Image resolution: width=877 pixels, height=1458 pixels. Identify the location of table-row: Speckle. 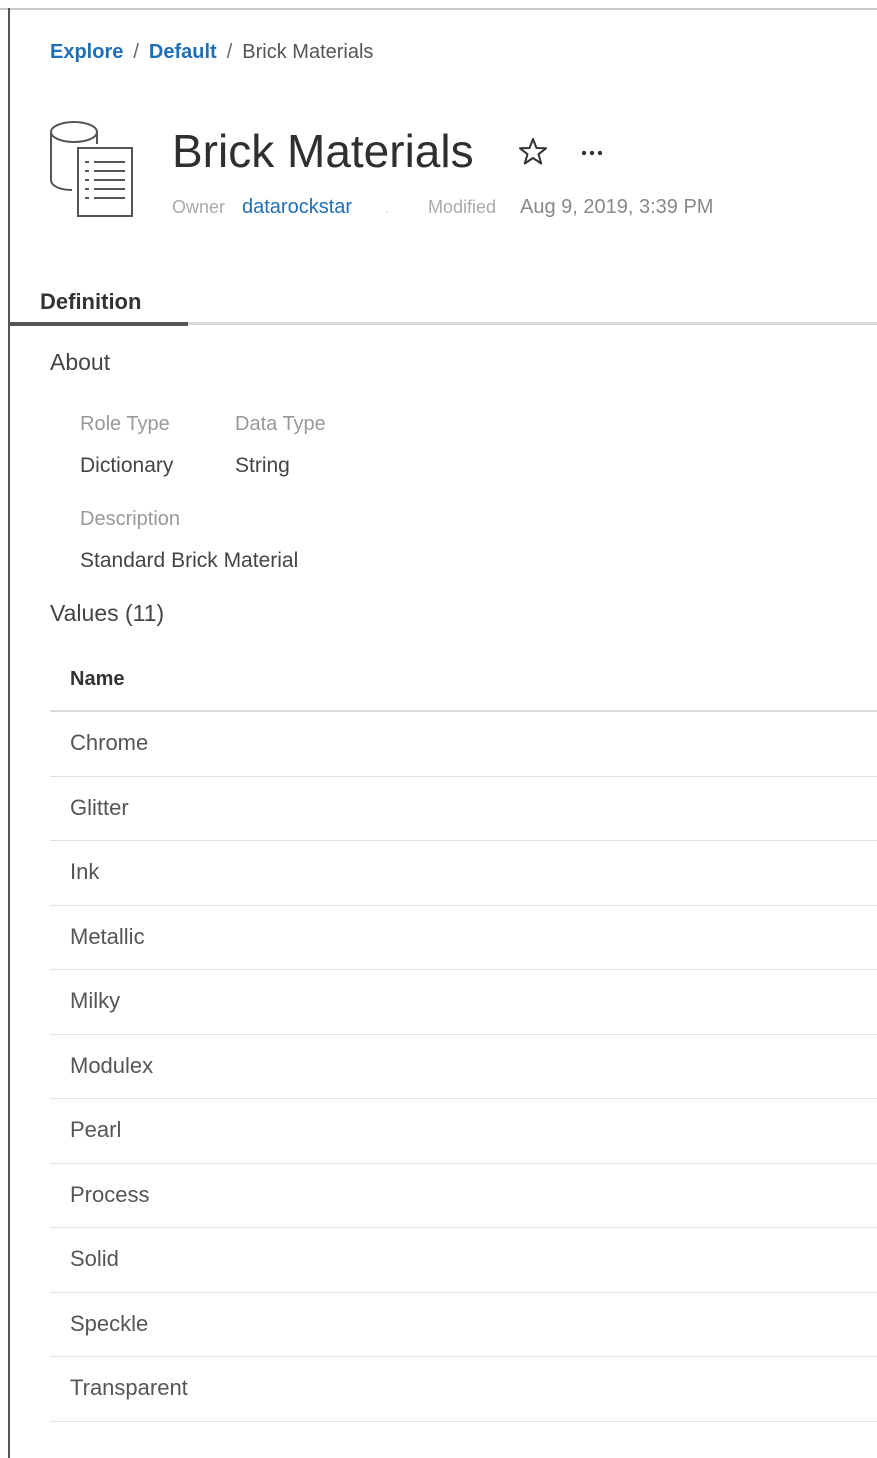
(463, 1325).